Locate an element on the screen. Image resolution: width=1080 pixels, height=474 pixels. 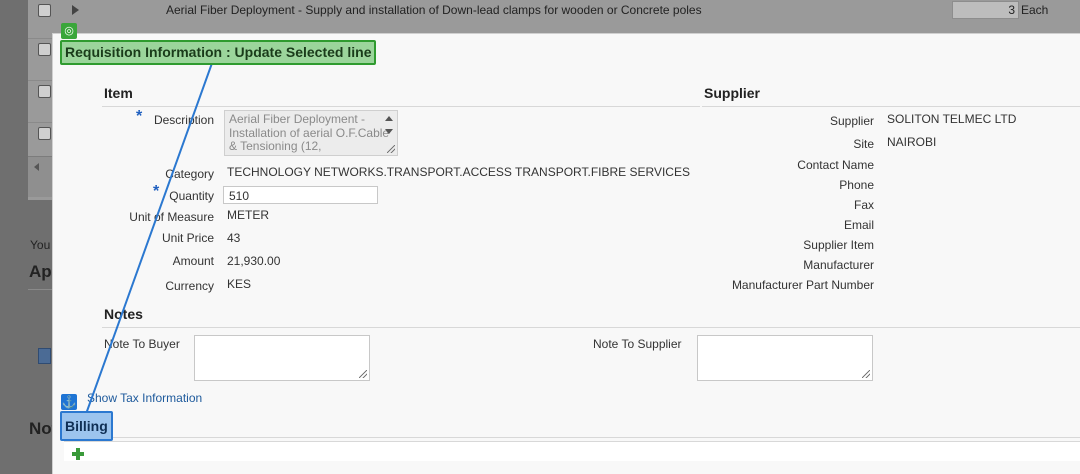
phone-label: Phone is located at coordinates (856, 185).